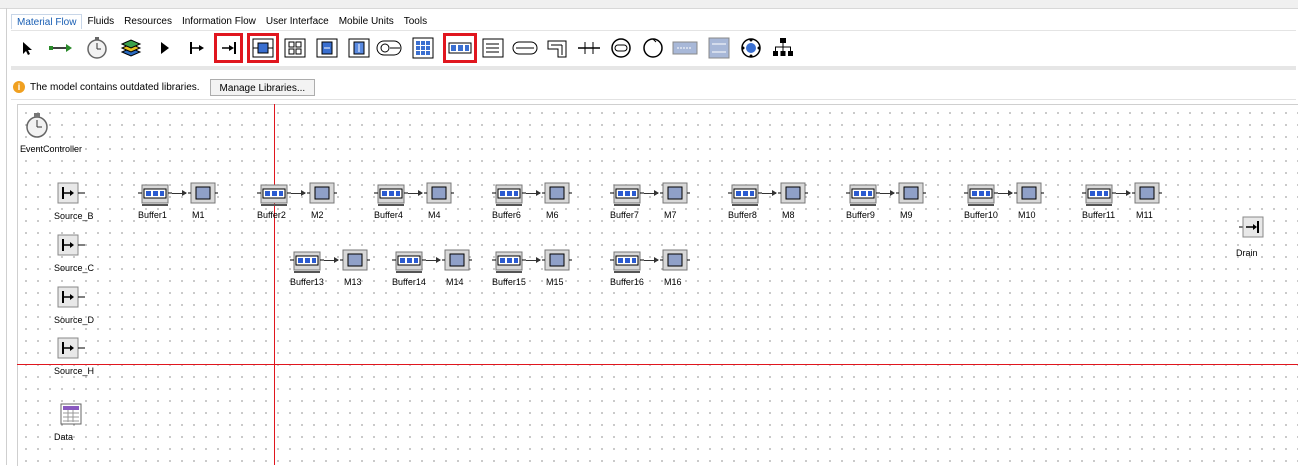  Describe the element at coordinates (51, 149) in the screenshot. I see `event-controller-label: EventController` at that location.